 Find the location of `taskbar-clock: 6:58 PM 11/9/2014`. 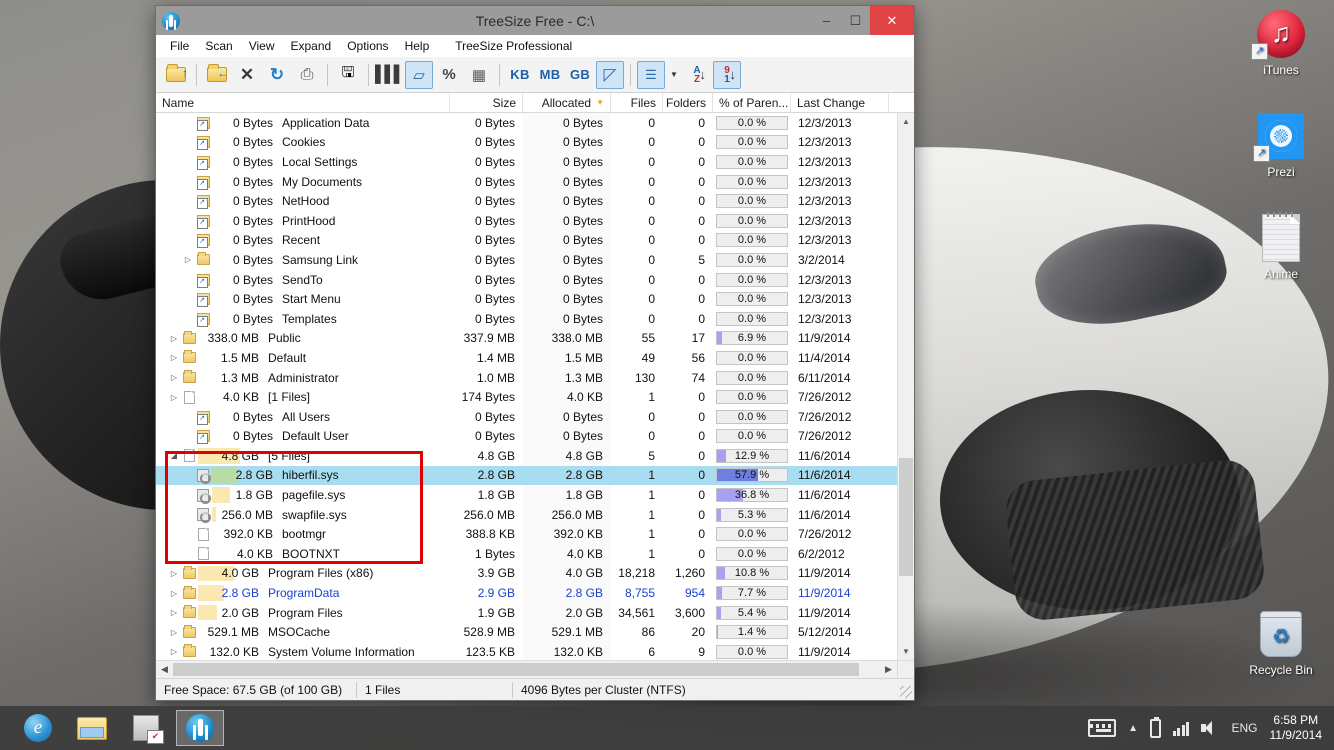

taskbar-clock: 6:58 PM 11/9/2014 is located at coordinates (1296, 728).